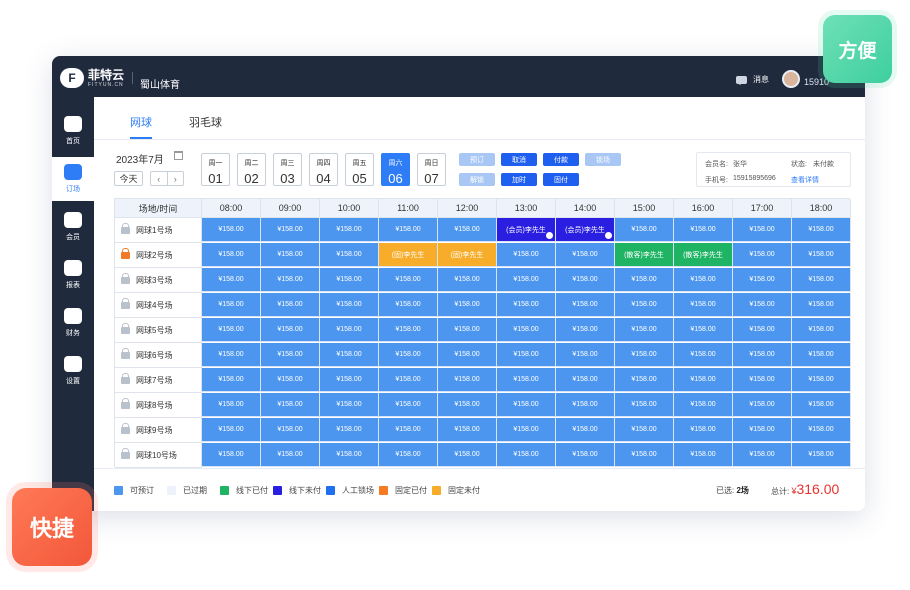 The height and width of the screenshot is (590, 910). Describe the element at coordinates (141, 122) in the screenshot. I see `tab-tennis: 网球` at that location.